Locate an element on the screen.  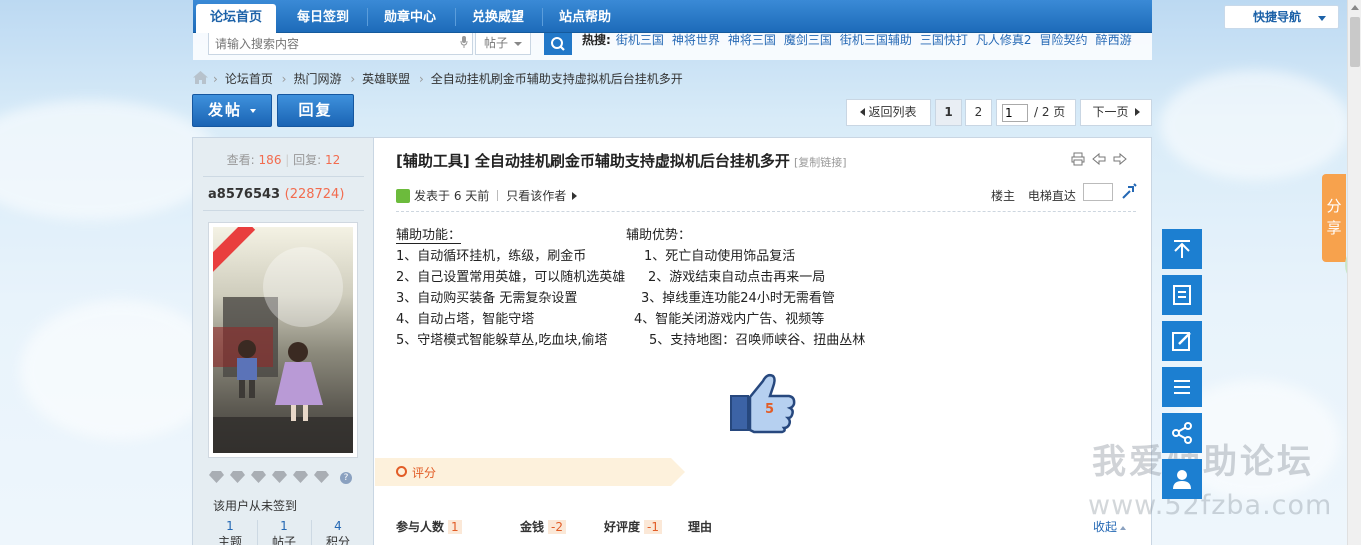
help-icon: ? is located at coordinates (346, 478).